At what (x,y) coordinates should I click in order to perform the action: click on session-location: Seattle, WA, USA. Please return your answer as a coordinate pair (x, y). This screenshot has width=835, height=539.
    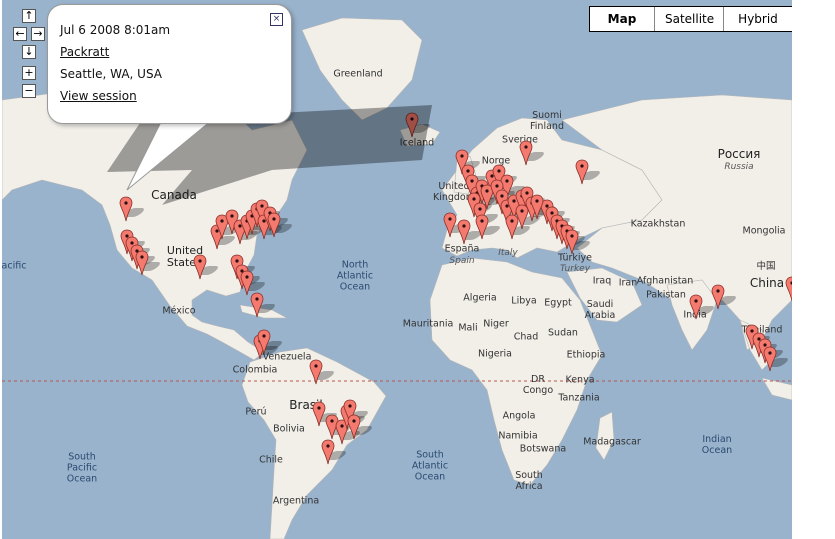
    Looking at the image, I should click on (111, 74).